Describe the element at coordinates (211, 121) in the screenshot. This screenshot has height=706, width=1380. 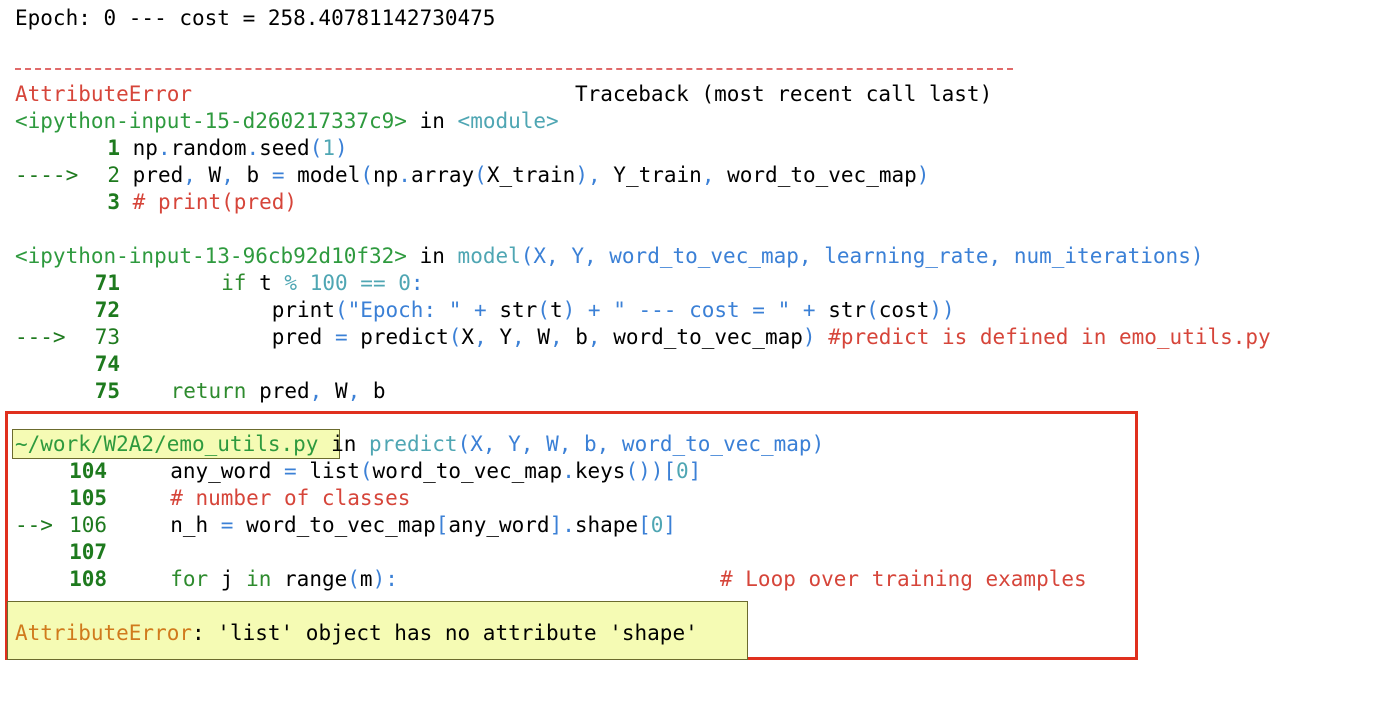
I see `frame-1-file: <ipython-input-15-d260217337c9>` at that location.